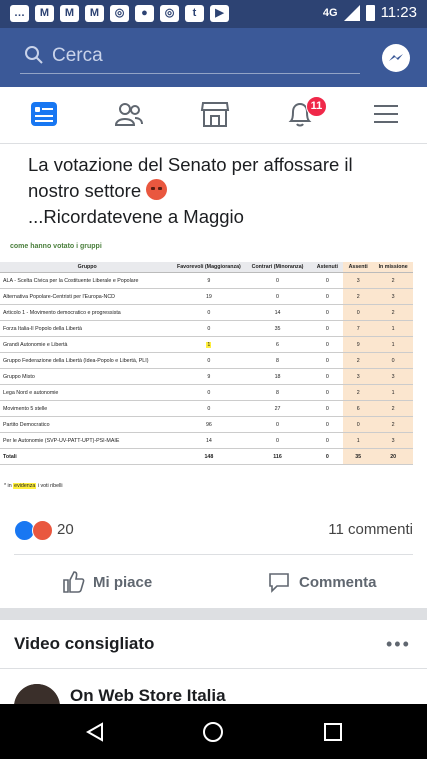 The height and width of the screenshot is (759, 427). What do you see at coordinates (358, 267) in the screenshot?
I see `col-header: Assenti` at bounding box center [358, 267].